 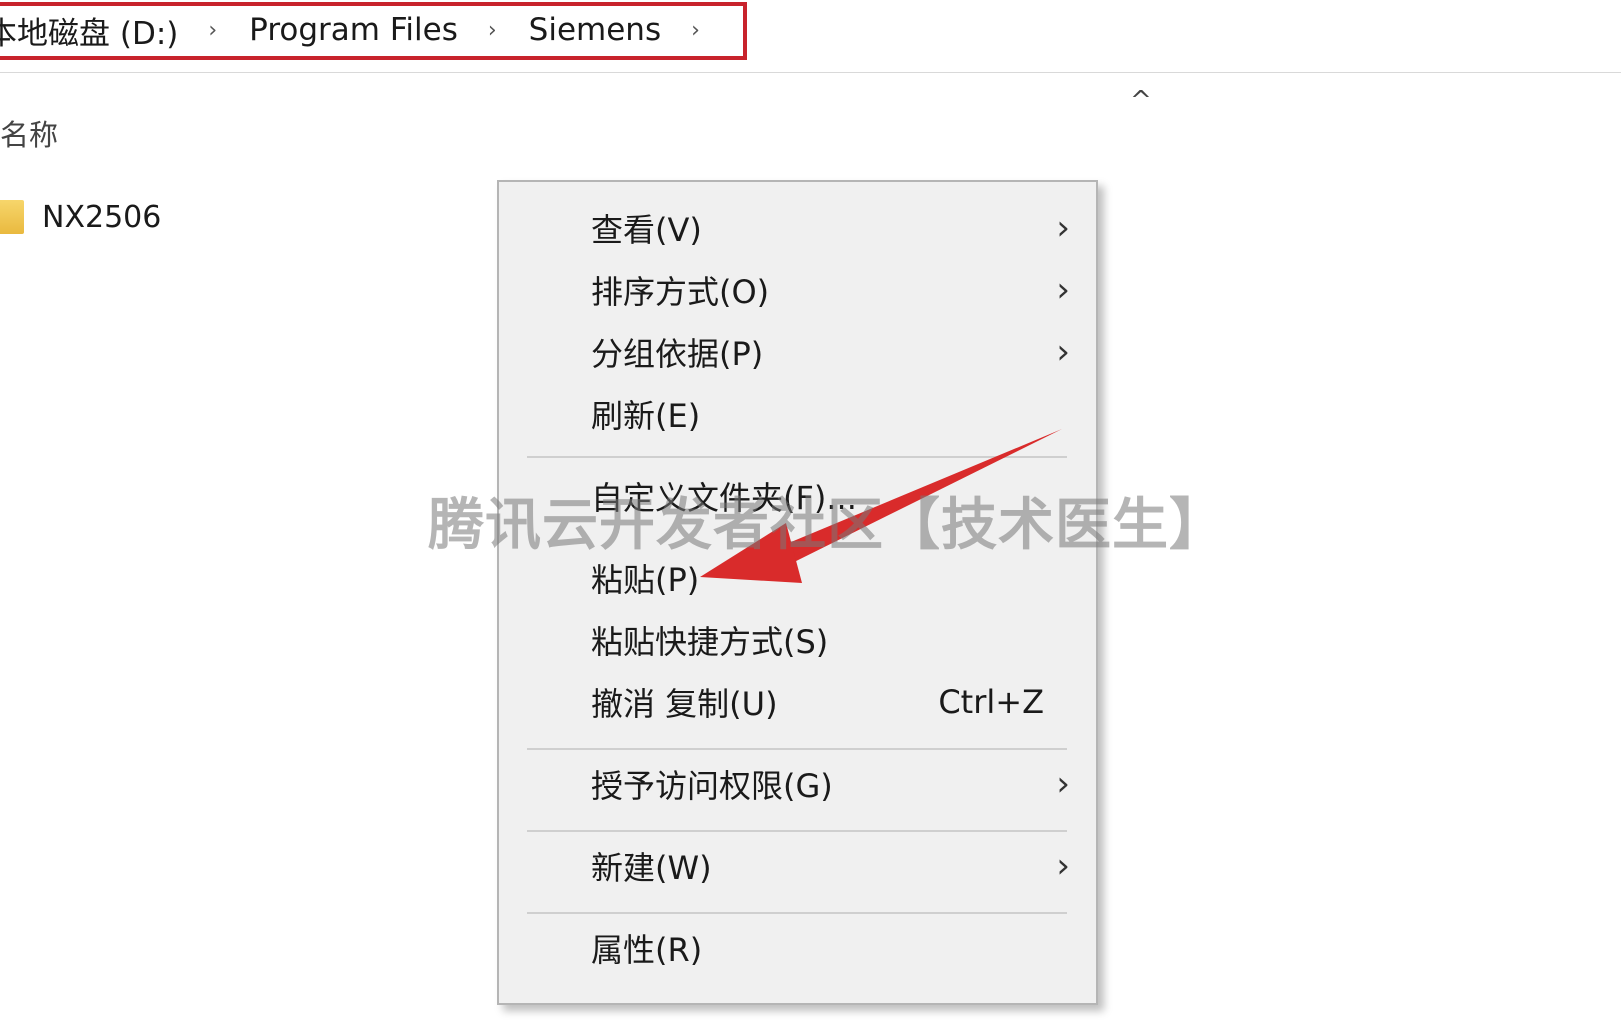 What do you see at coordinates (810, 36) in the screenshot?
I see `address-bar: 本地磁盘 (D:) › Program Files › Siemens ›` at bounding box center [810, 36].